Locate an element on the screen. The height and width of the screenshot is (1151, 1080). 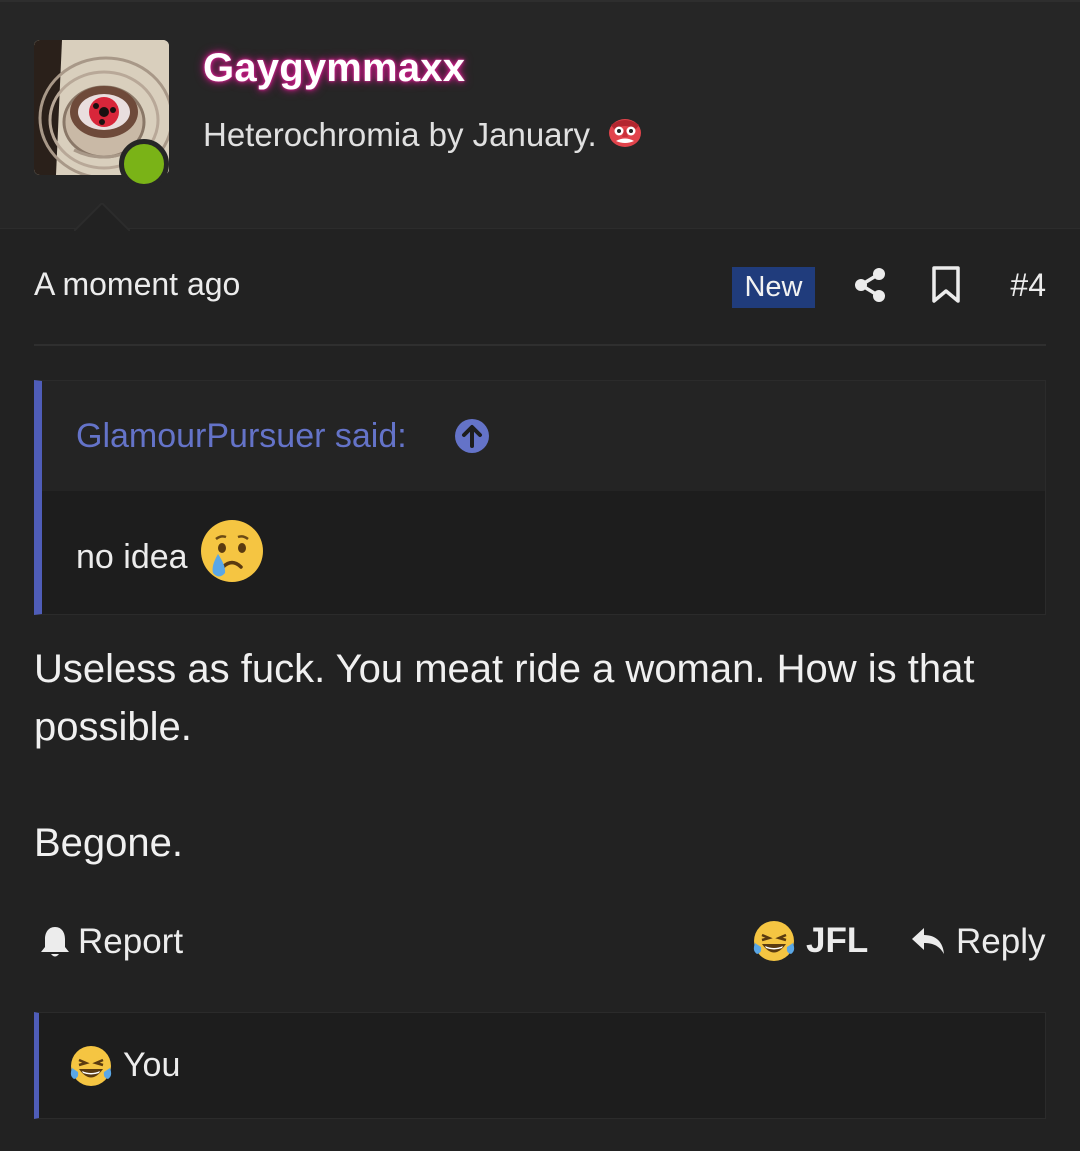
new-badge: New is located at coordinates (773, 287).